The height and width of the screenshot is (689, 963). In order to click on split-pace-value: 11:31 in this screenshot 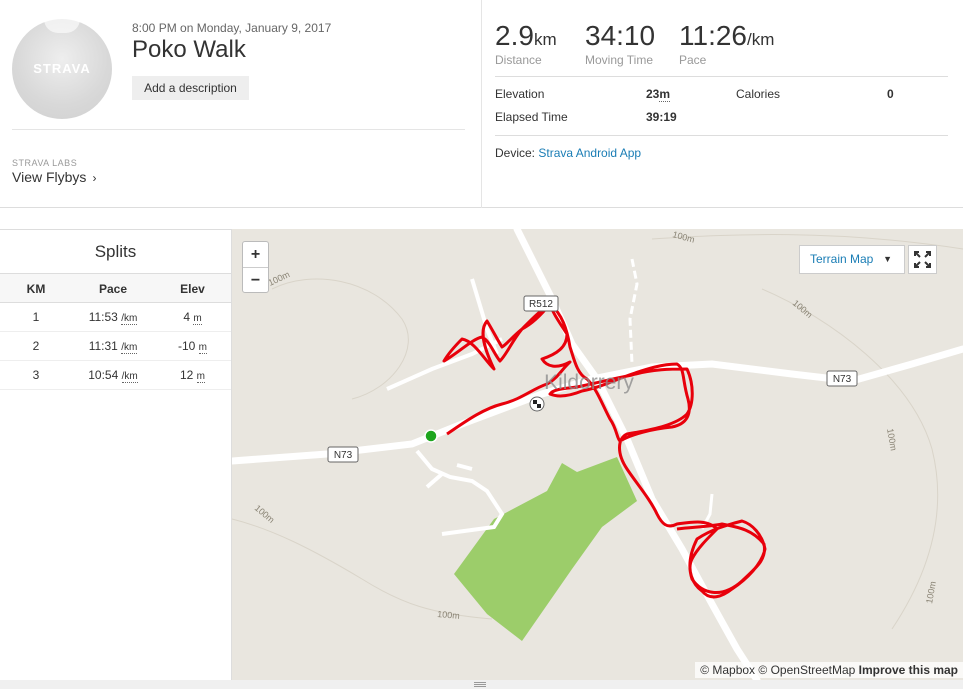, I will do `click(103, 346)`.